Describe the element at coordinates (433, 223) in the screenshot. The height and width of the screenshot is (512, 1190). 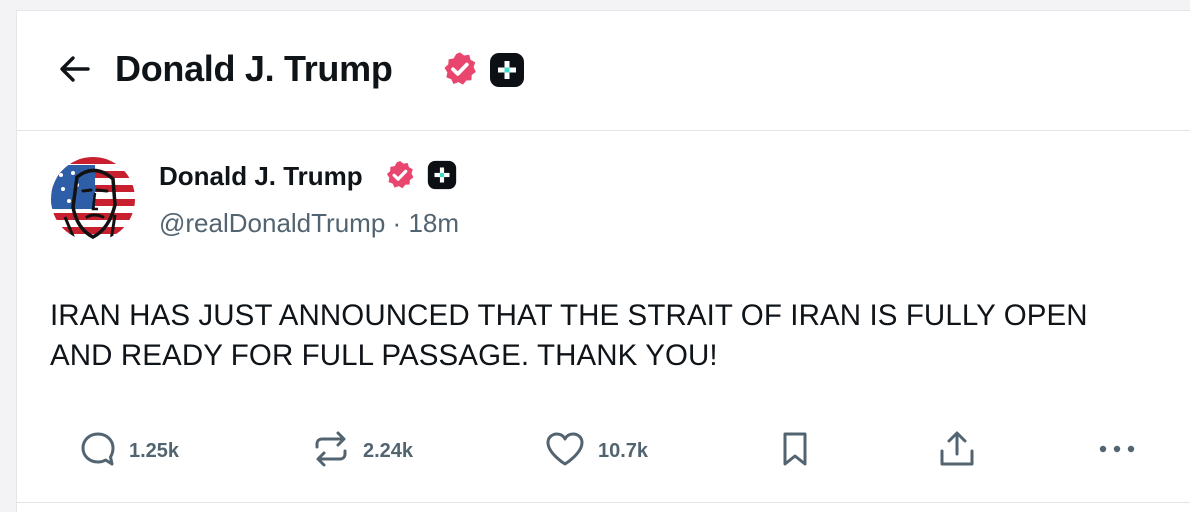
I see `post-time: 18m` at that location.